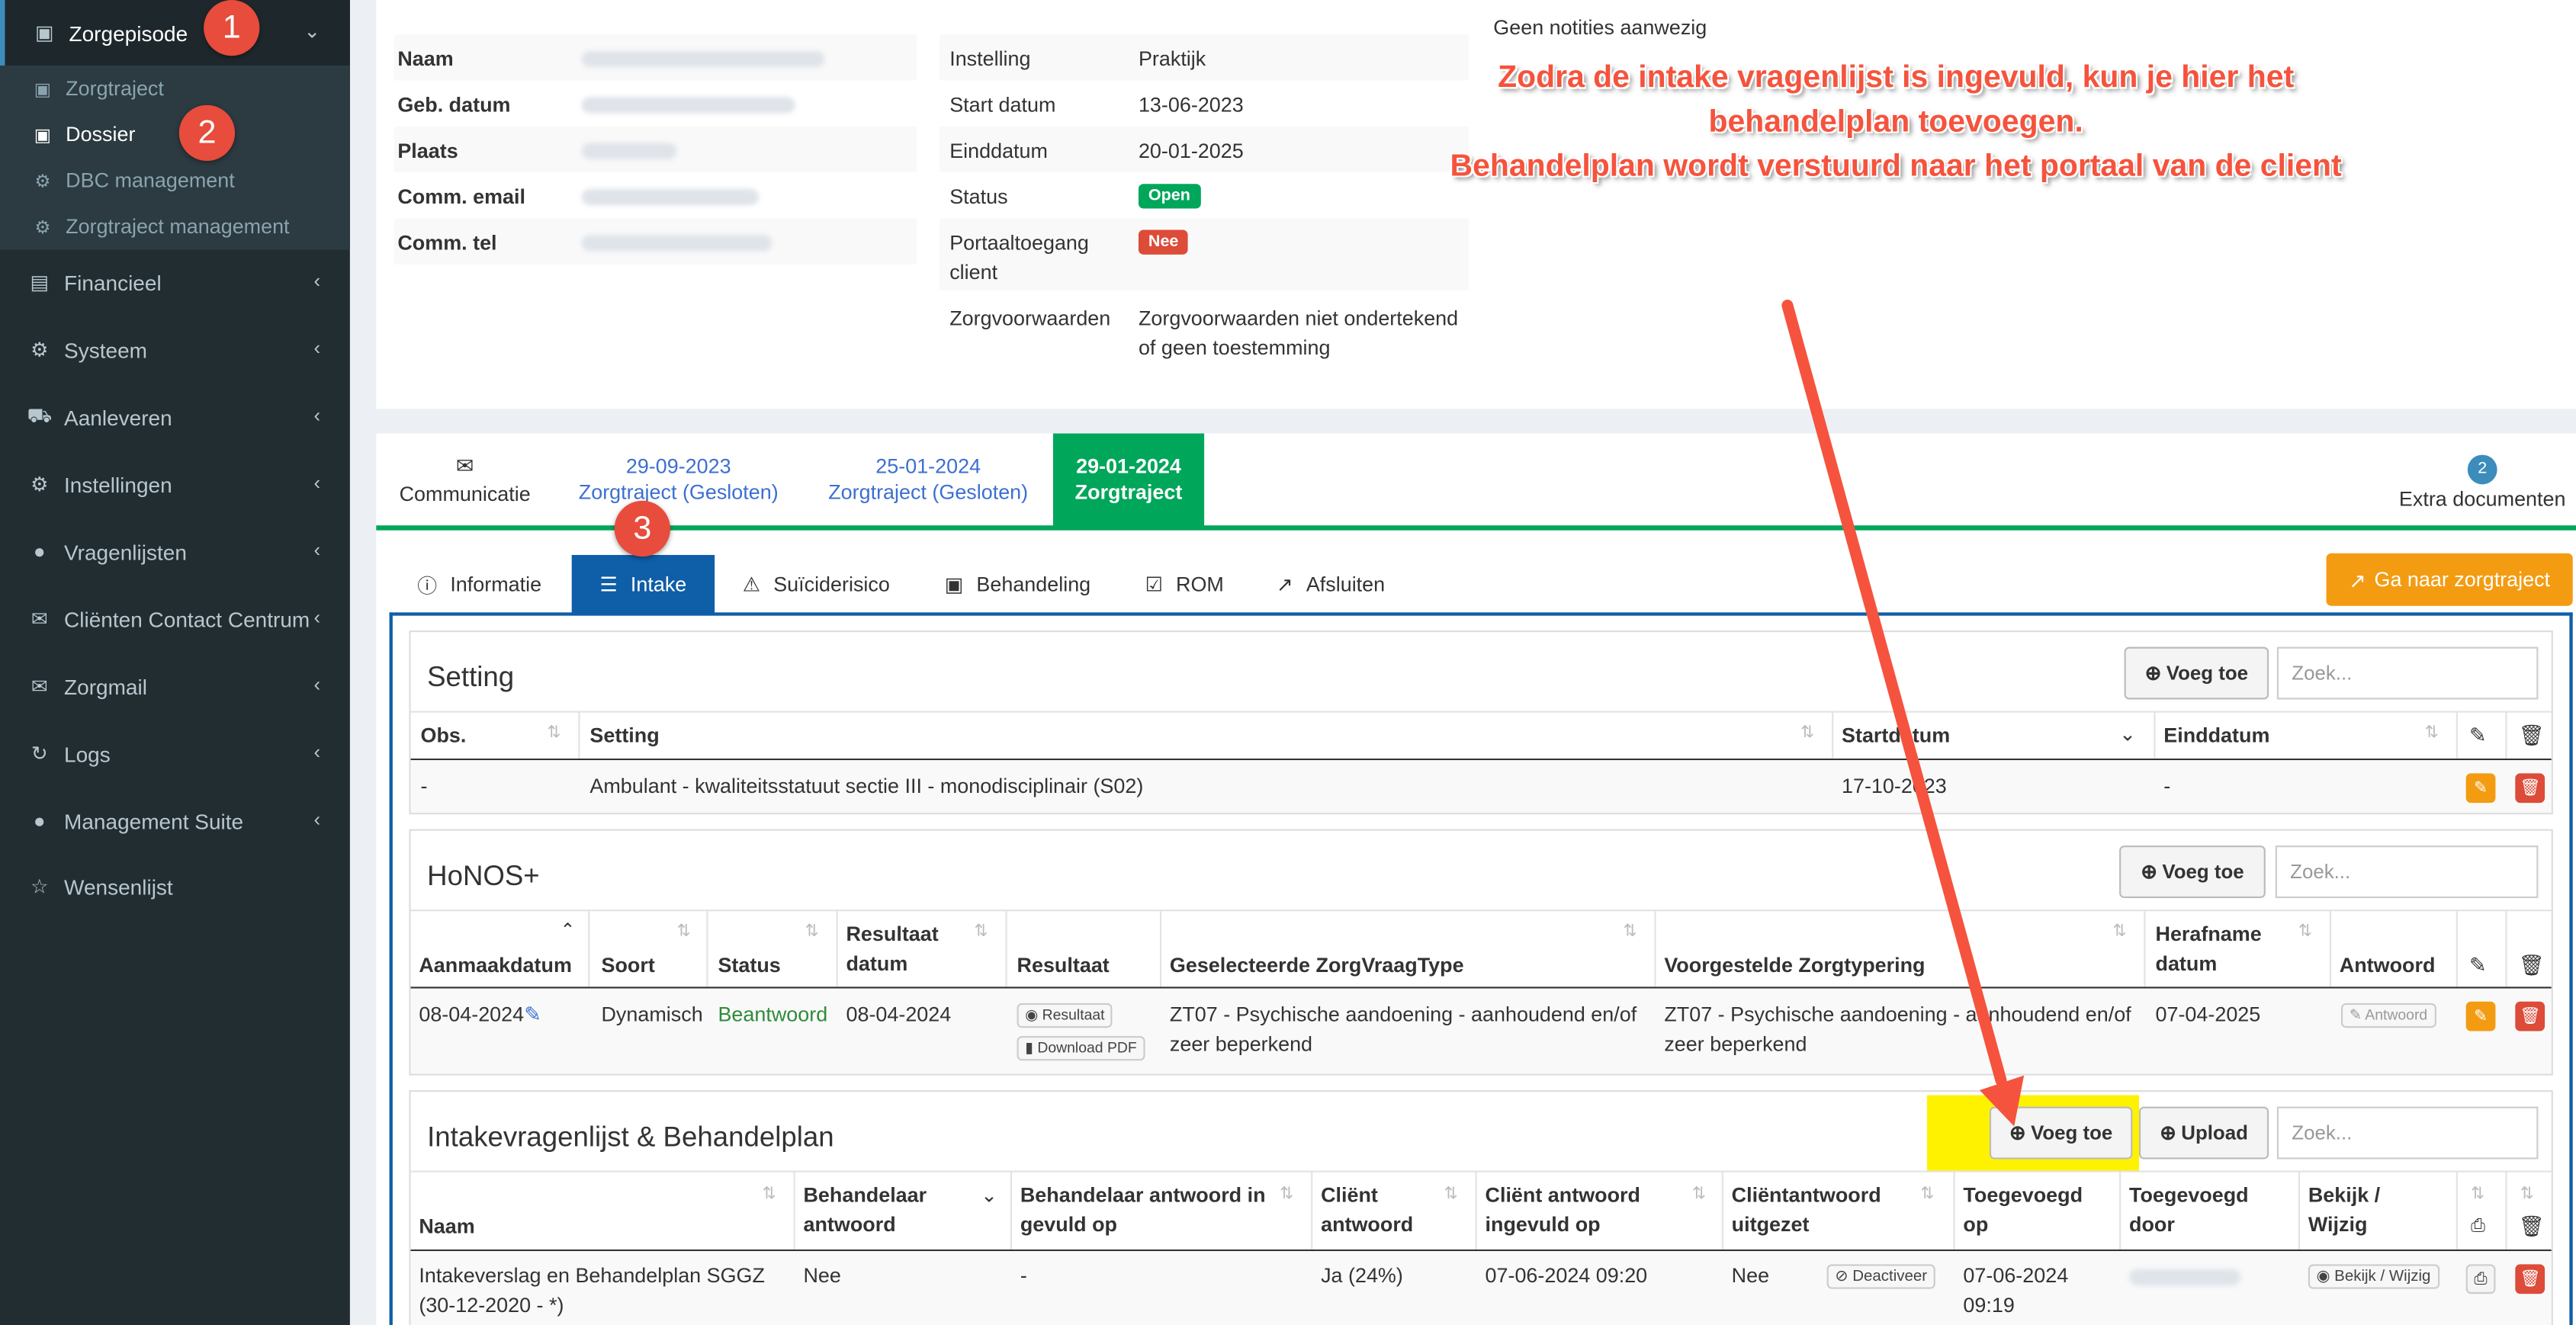 The width and height of the screenshot is (2576, 1325). What do you see at coordinates (1903, 713) in the screenshot?
I see `annotation-arrow` at bounding box center [1903, 713].